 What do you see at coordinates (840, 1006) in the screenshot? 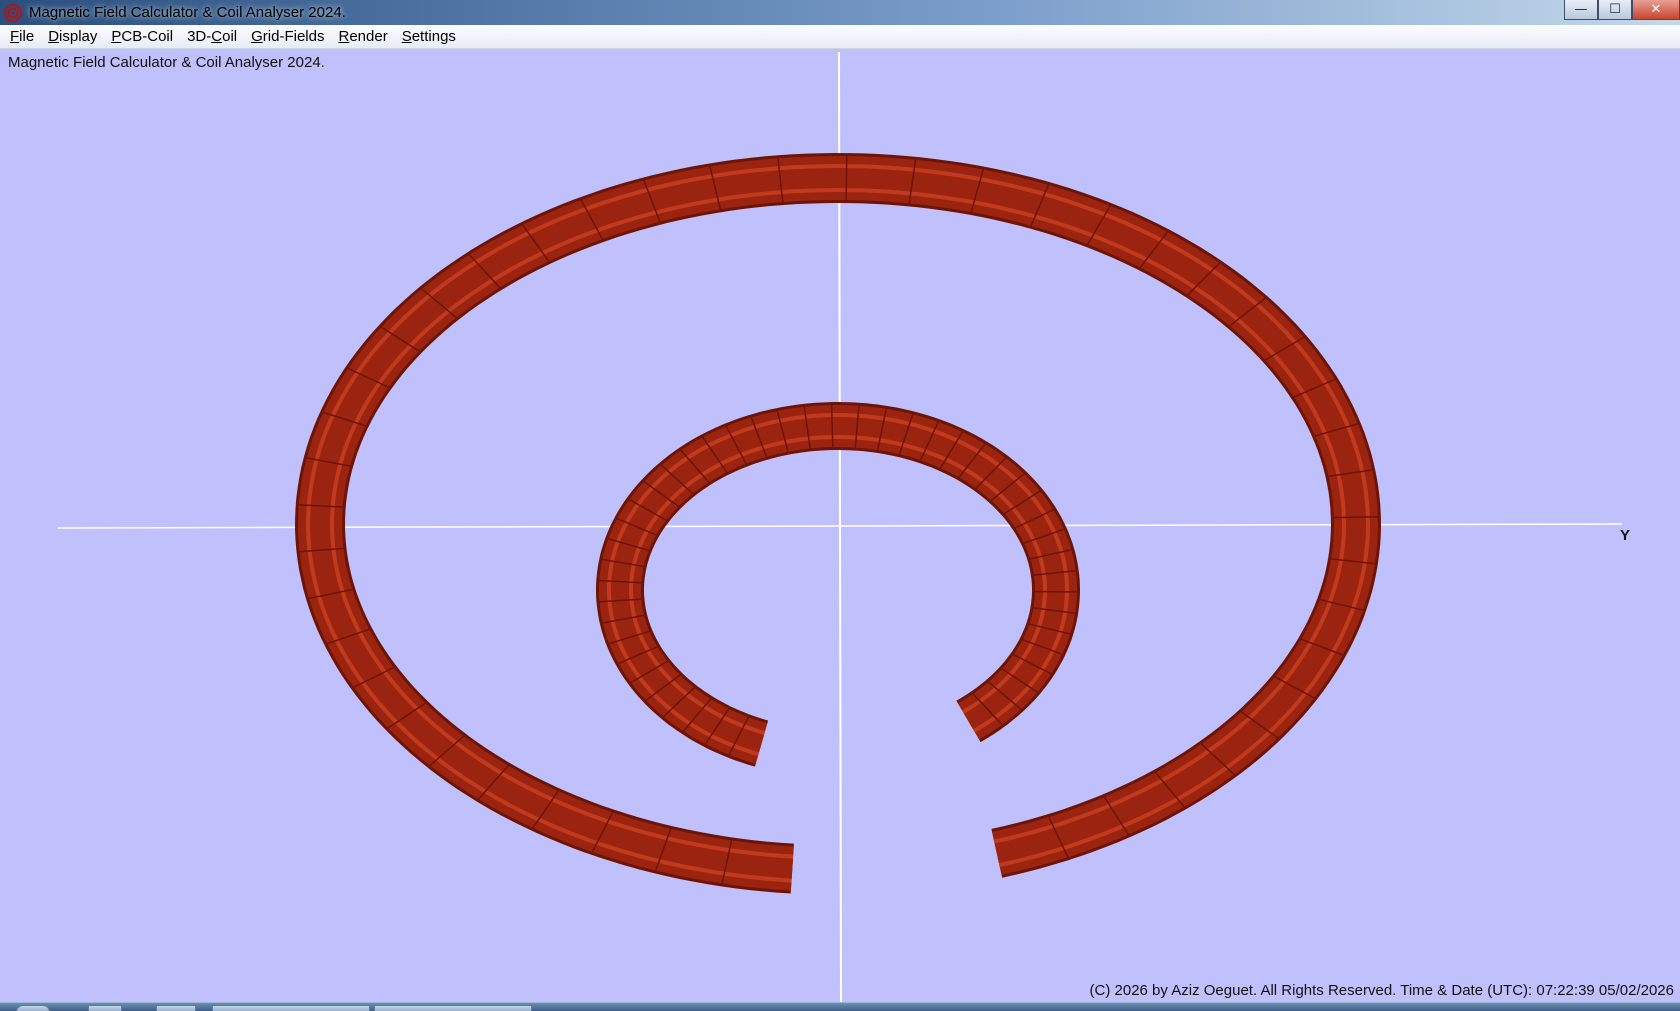
I see `taskbar` at bounding box center [840, 1006].